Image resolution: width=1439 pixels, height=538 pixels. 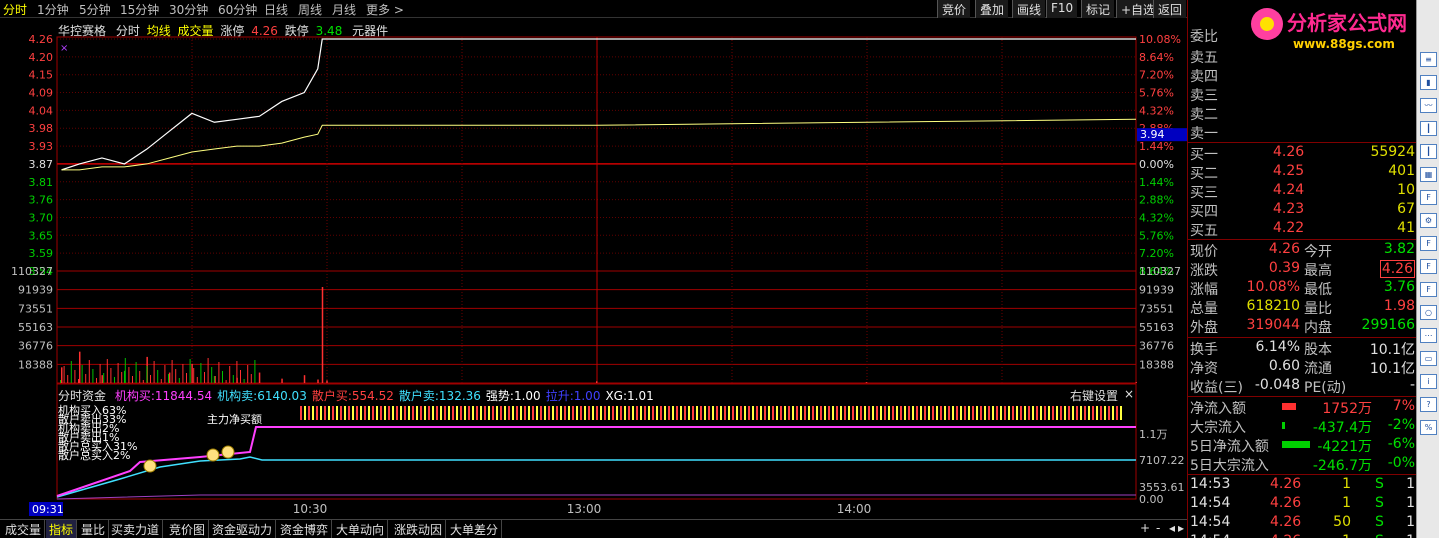 I want to click on percent-icon: %, so click(x=1428, y=427).